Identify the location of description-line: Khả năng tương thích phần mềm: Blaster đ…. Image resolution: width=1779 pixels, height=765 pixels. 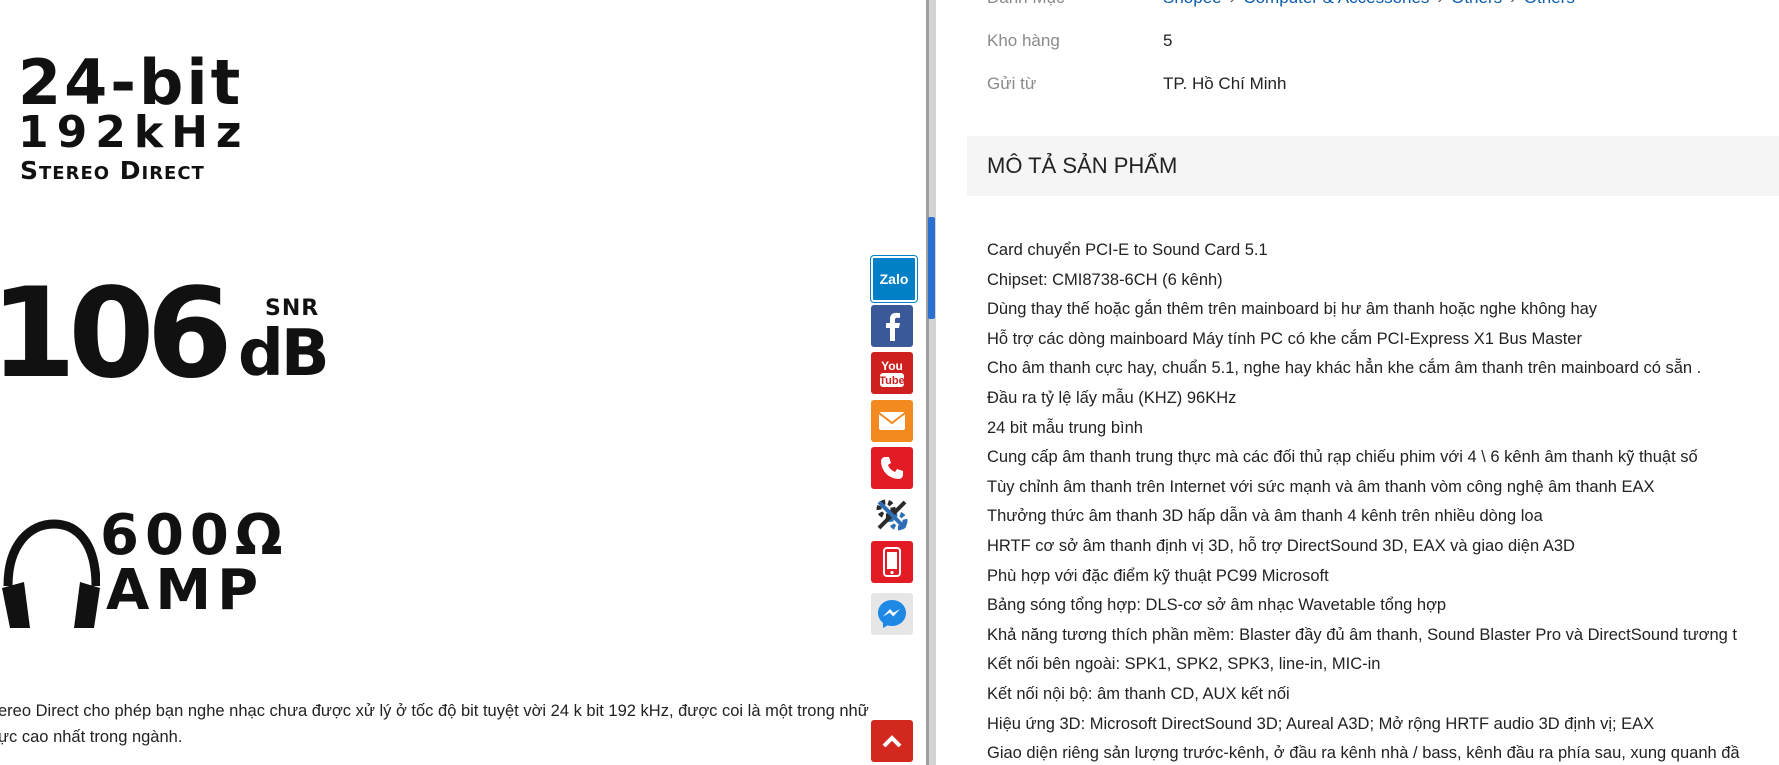
(1362, 634).